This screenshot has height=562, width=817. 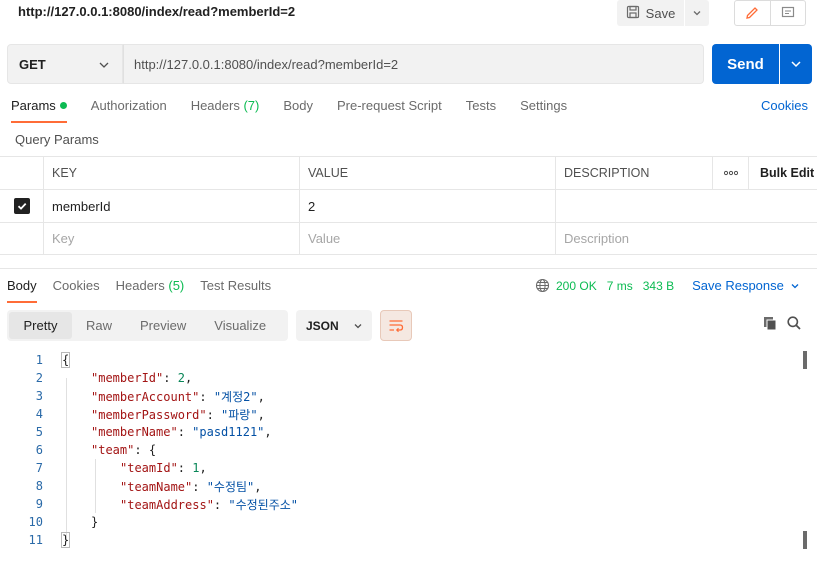 What do you see at coordinates (171, 173) in the screenshot?
I see `key-column-header: KEY` at bounding box center [171, 173].